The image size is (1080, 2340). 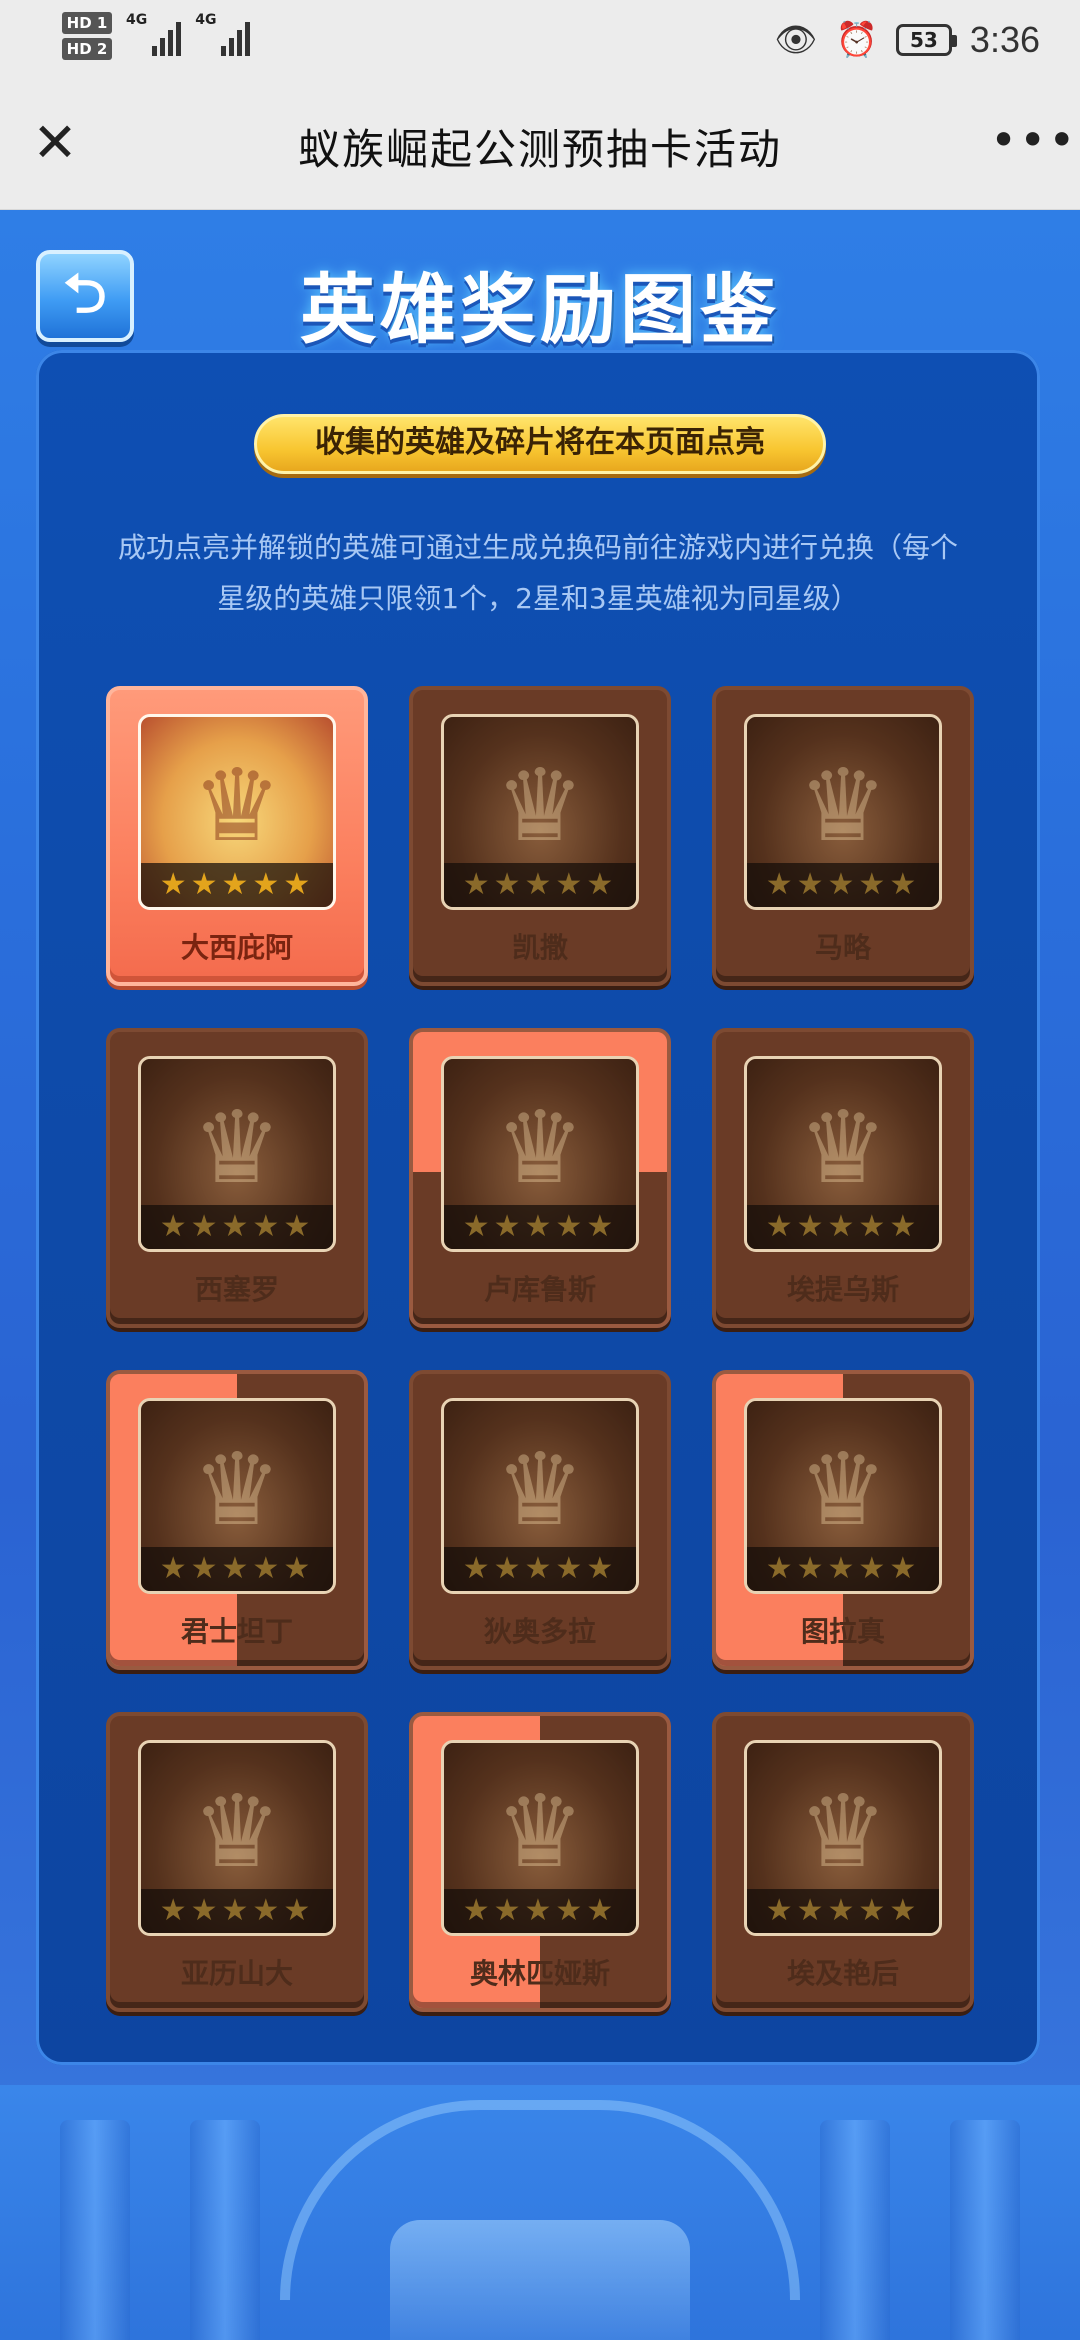 What do you see at coordinates (1004, 39) in the screenshot?
I see `clock: 3:36` at bounding box center [1004, 39].